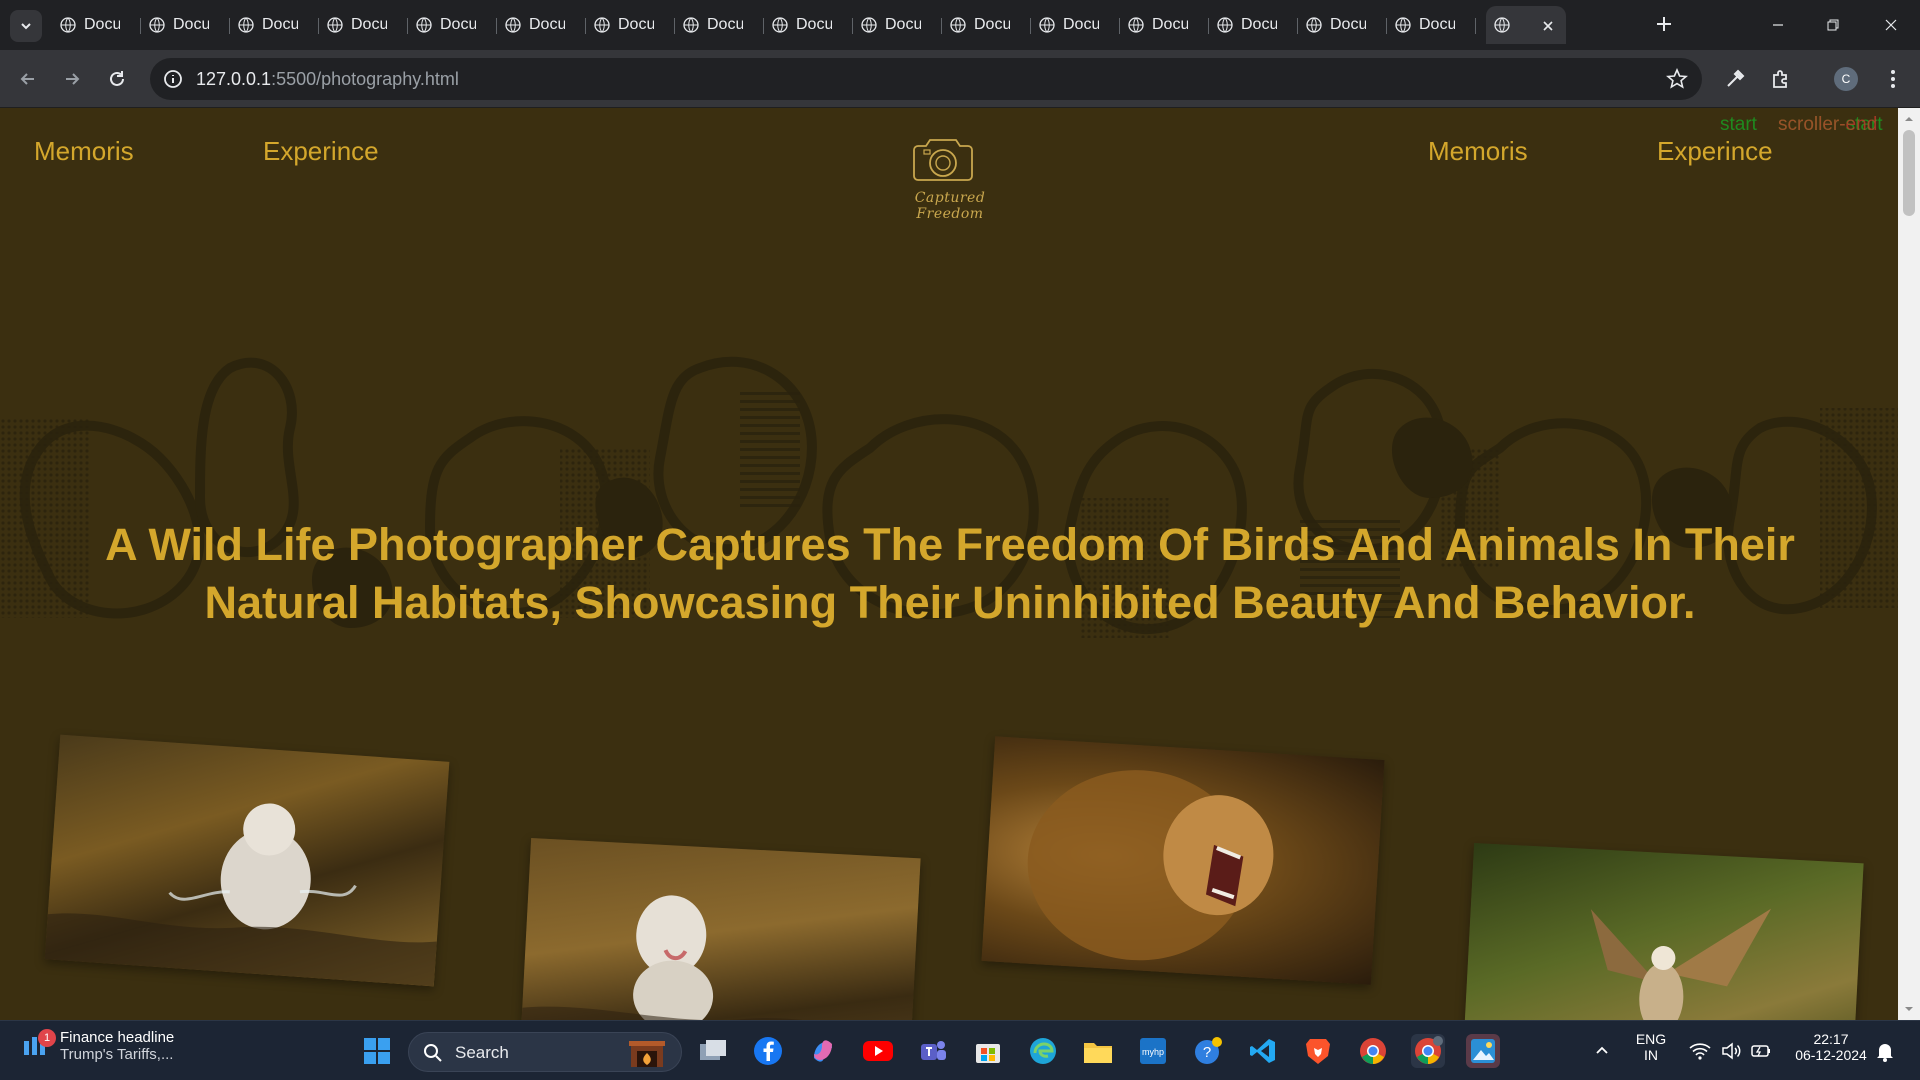  What do you see at coordinates (1651, 1055) in the screenshot?
I see `language-region: IN` at bounding box center [1651, 1055].